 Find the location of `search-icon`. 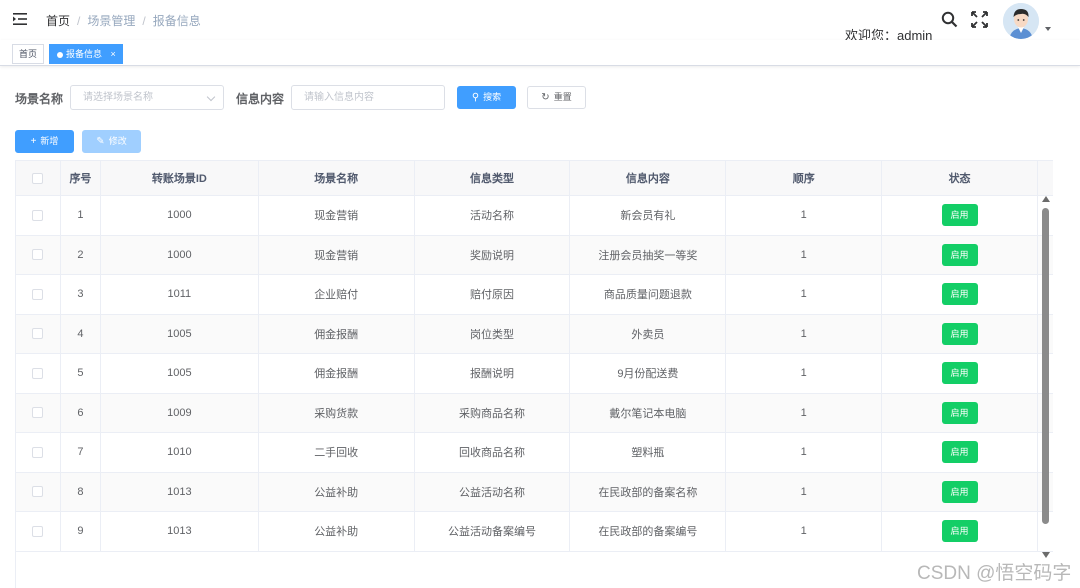

search-icon is located at coordinates (949, 19).